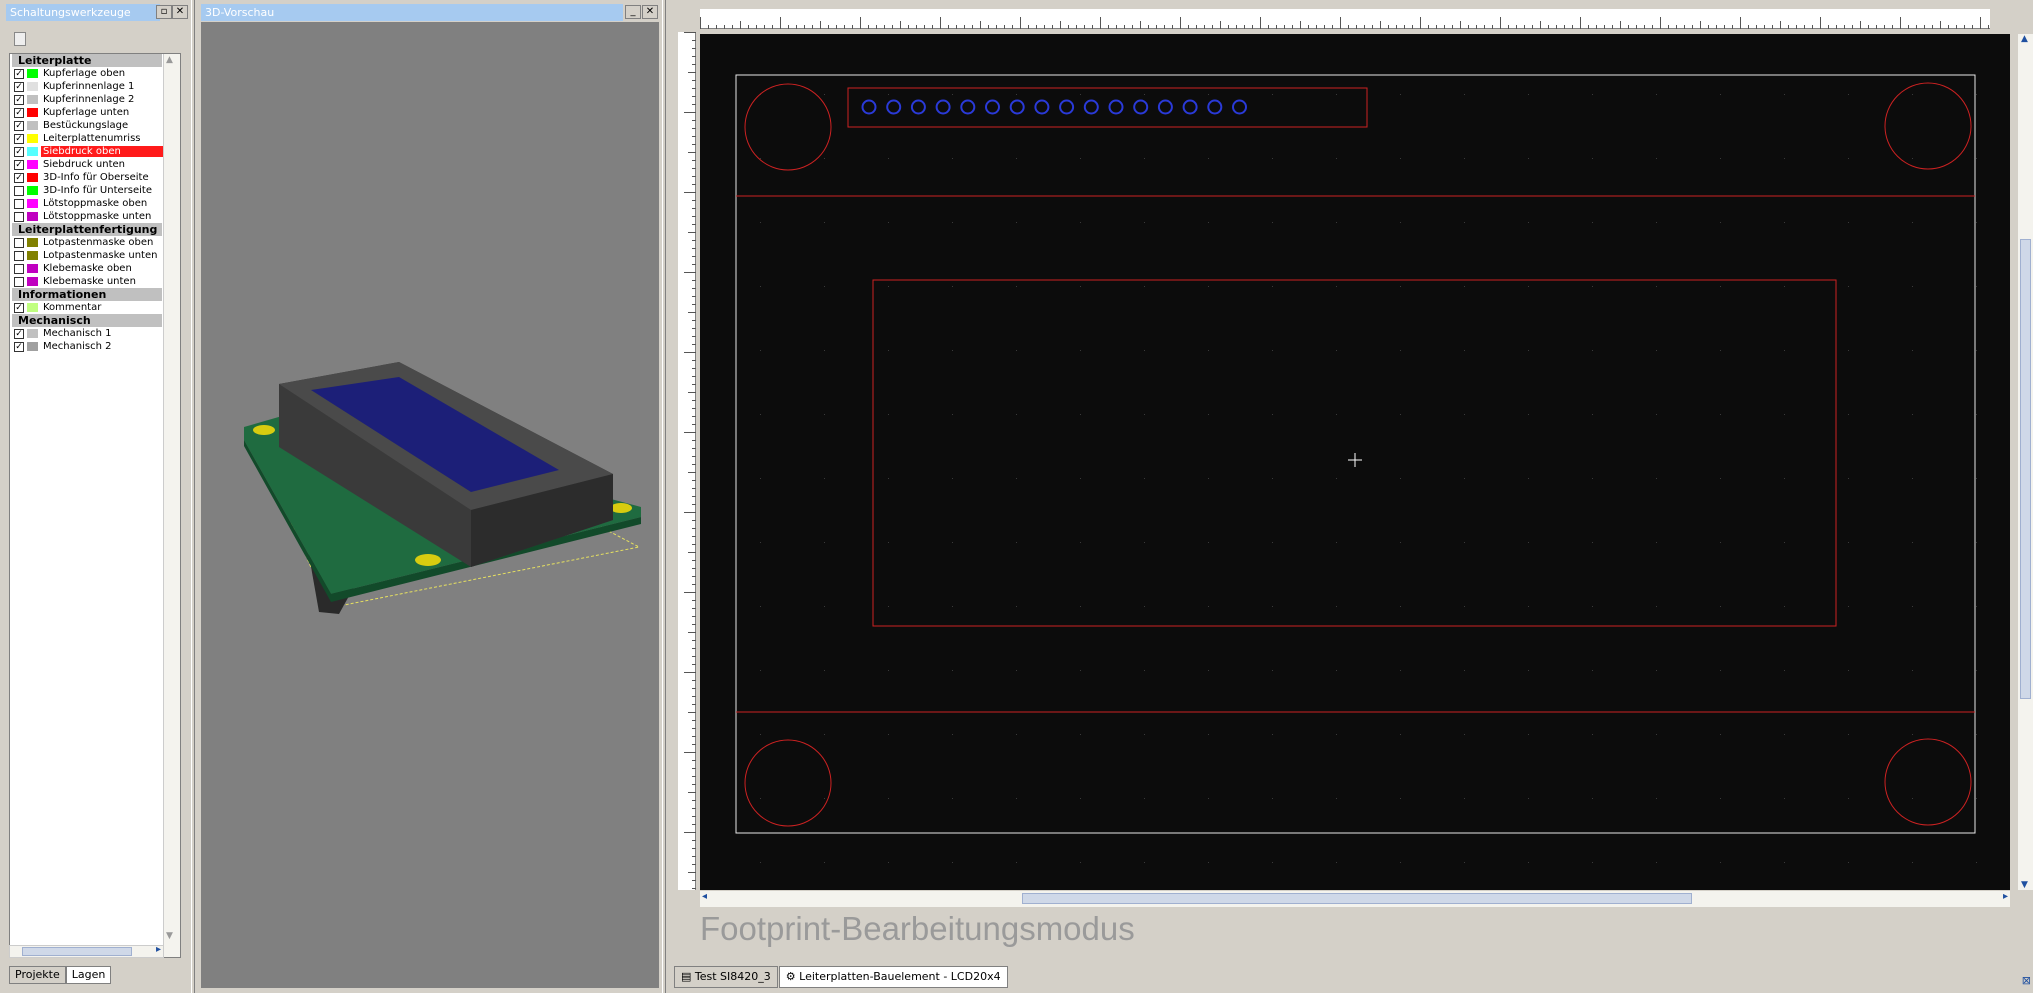  I want to click on minimize-icon: _, so click(633, 12).